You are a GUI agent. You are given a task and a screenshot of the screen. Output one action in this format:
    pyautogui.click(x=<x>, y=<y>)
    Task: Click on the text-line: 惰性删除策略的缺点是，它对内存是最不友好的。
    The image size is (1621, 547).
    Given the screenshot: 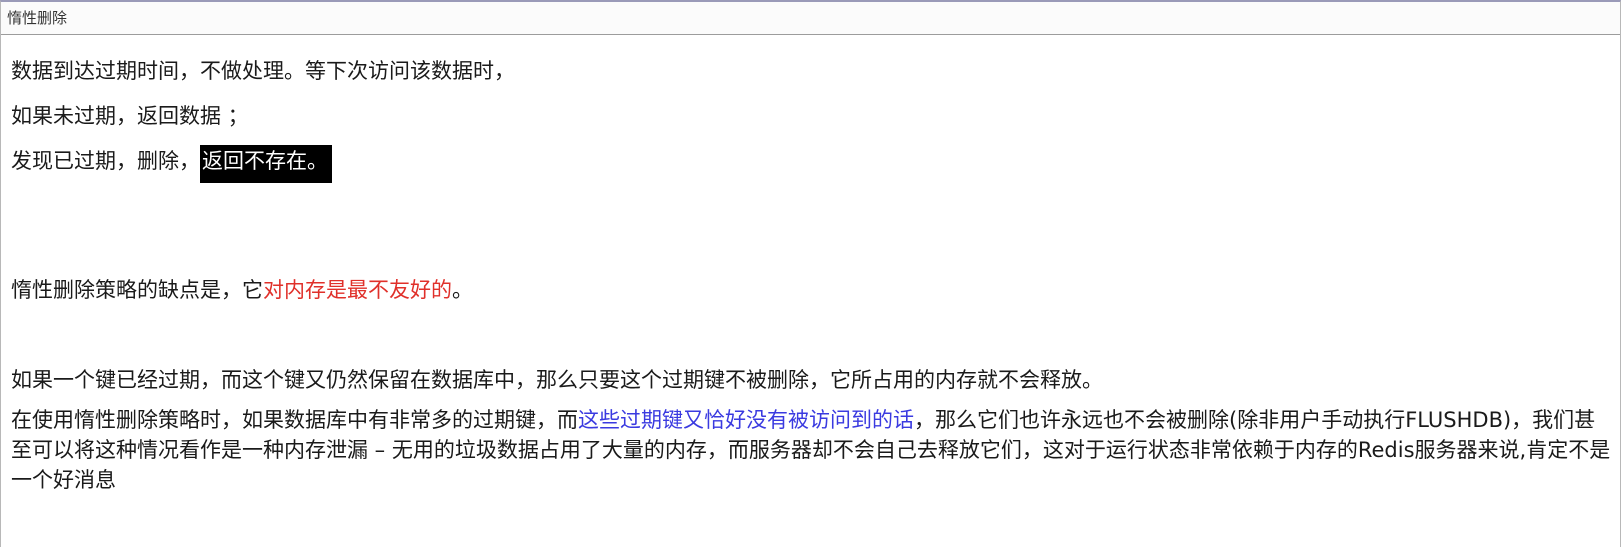 What is the action you would take?
    pyautogui.click(x=242, y=290)
    